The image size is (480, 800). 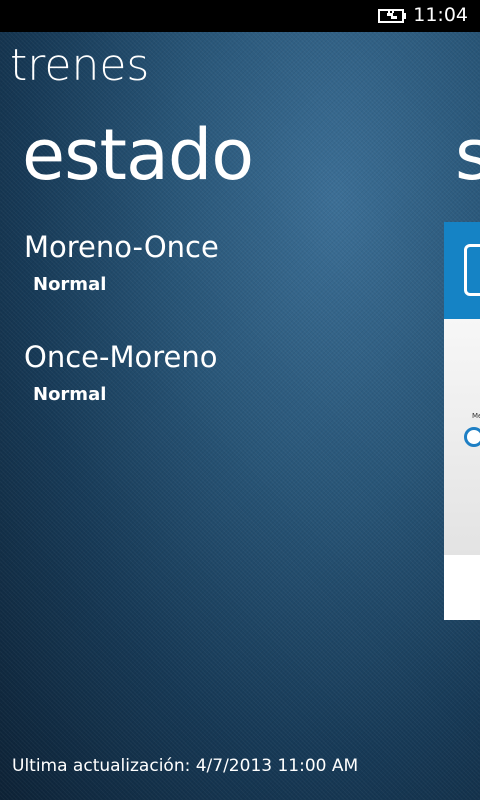 I want to click on pivot-header-next-peek: s, so click(x=467, y=155).